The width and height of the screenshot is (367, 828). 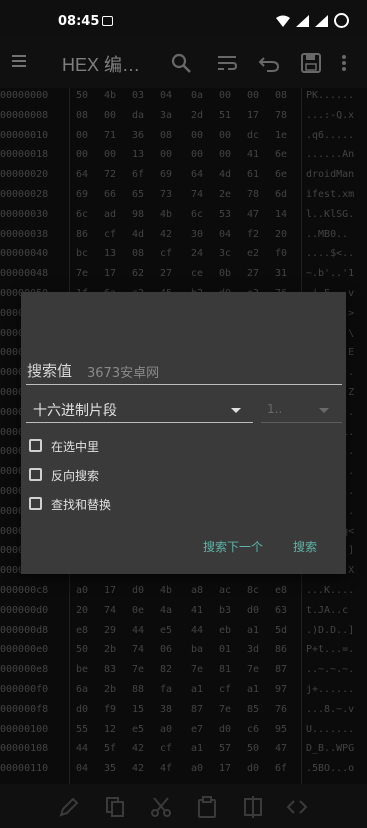 What do you see at coordinates (274, 409) in the screenshot?
I see `secondary-select: 1..` at bounding box center [274, 409].